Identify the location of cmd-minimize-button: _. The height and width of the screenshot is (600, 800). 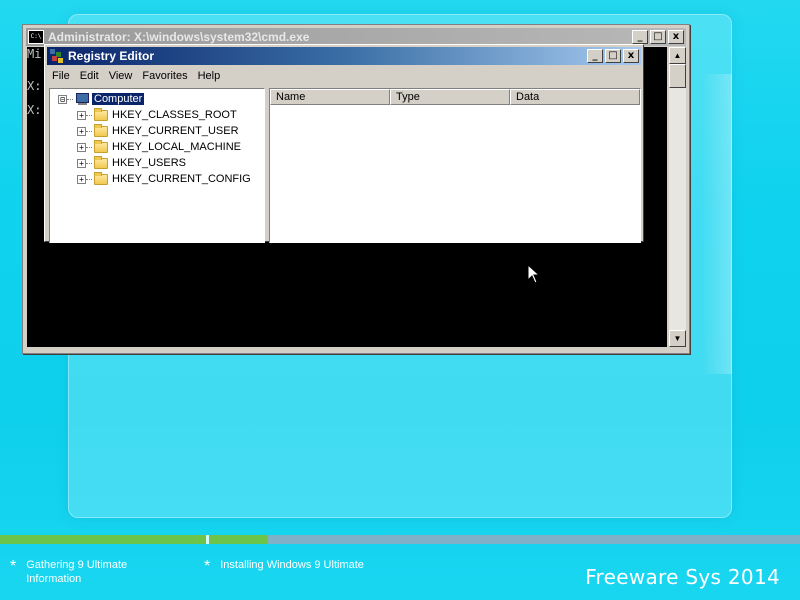
(640, 37).